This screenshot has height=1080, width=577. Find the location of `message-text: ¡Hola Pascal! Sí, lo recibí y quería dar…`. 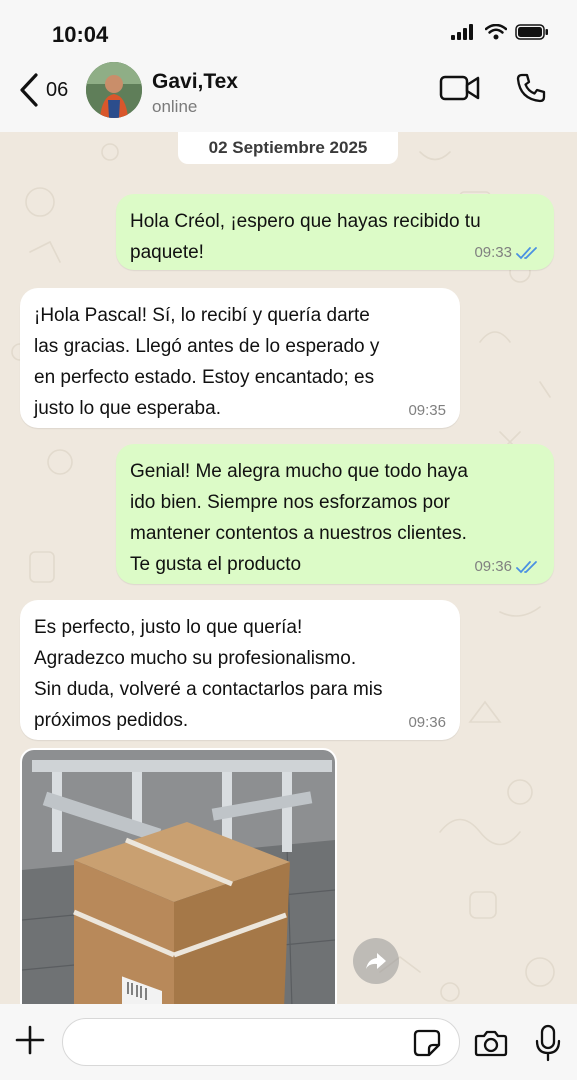

message-text: ¡Hola Pascal! Sí, lo recibí y quería dar… is located at coordinates (207, 362).